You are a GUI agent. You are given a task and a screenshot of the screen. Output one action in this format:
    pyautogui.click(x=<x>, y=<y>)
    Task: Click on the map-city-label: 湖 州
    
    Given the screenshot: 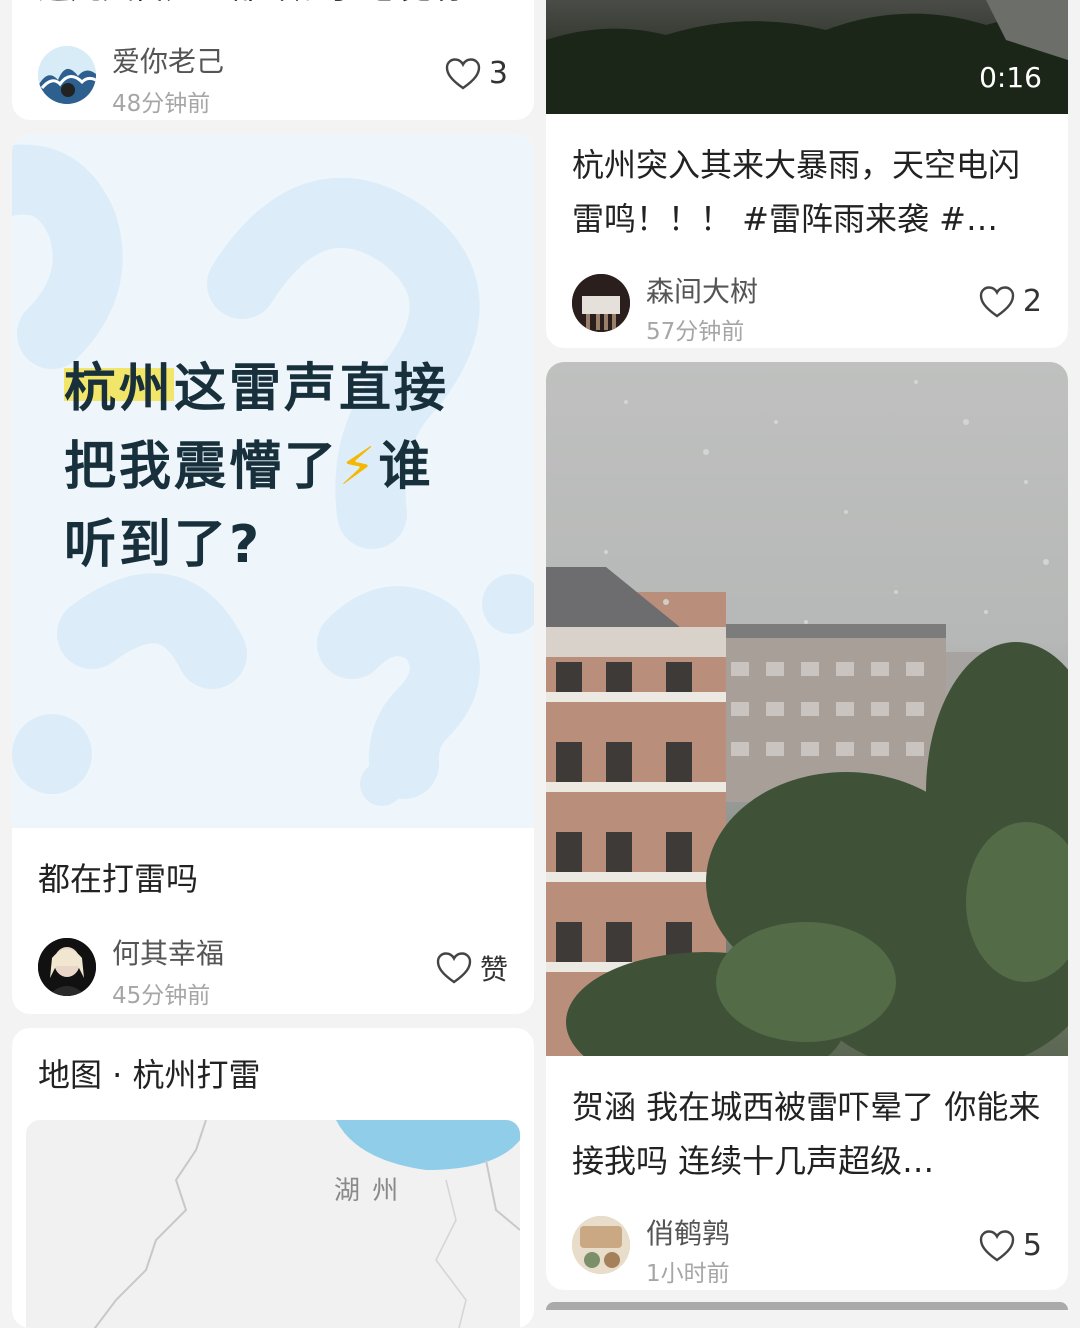 What is the action you would take?
    pyautogui.click(x=367, y=1191)
    